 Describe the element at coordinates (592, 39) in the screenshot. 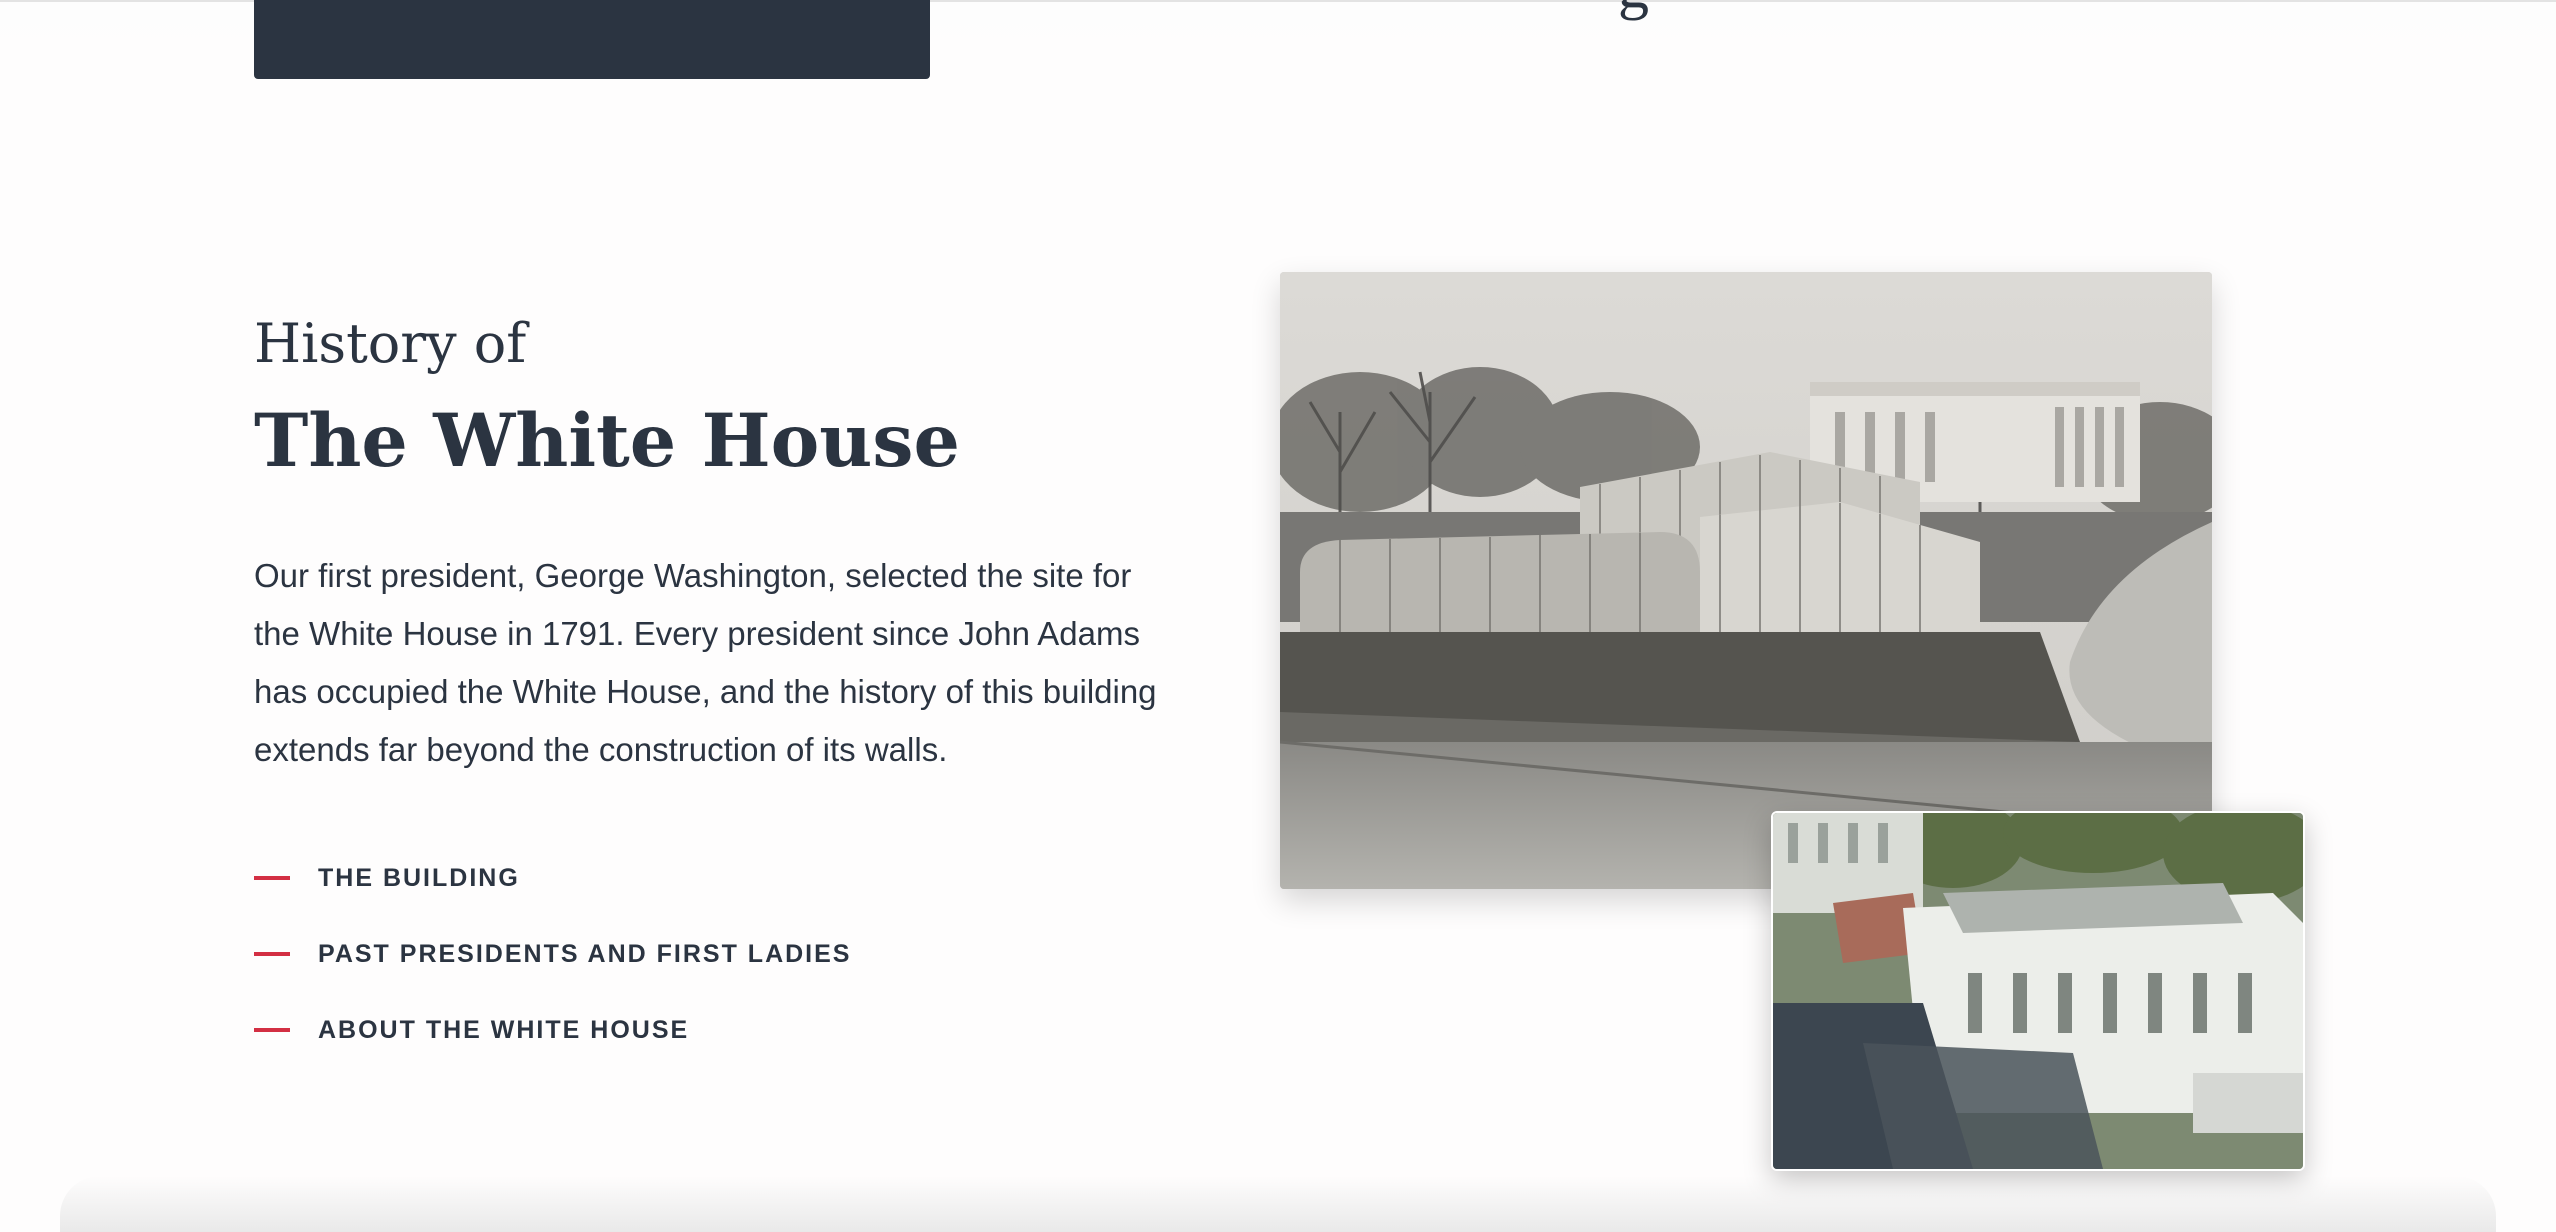

I see `dark-header-block` at that location.